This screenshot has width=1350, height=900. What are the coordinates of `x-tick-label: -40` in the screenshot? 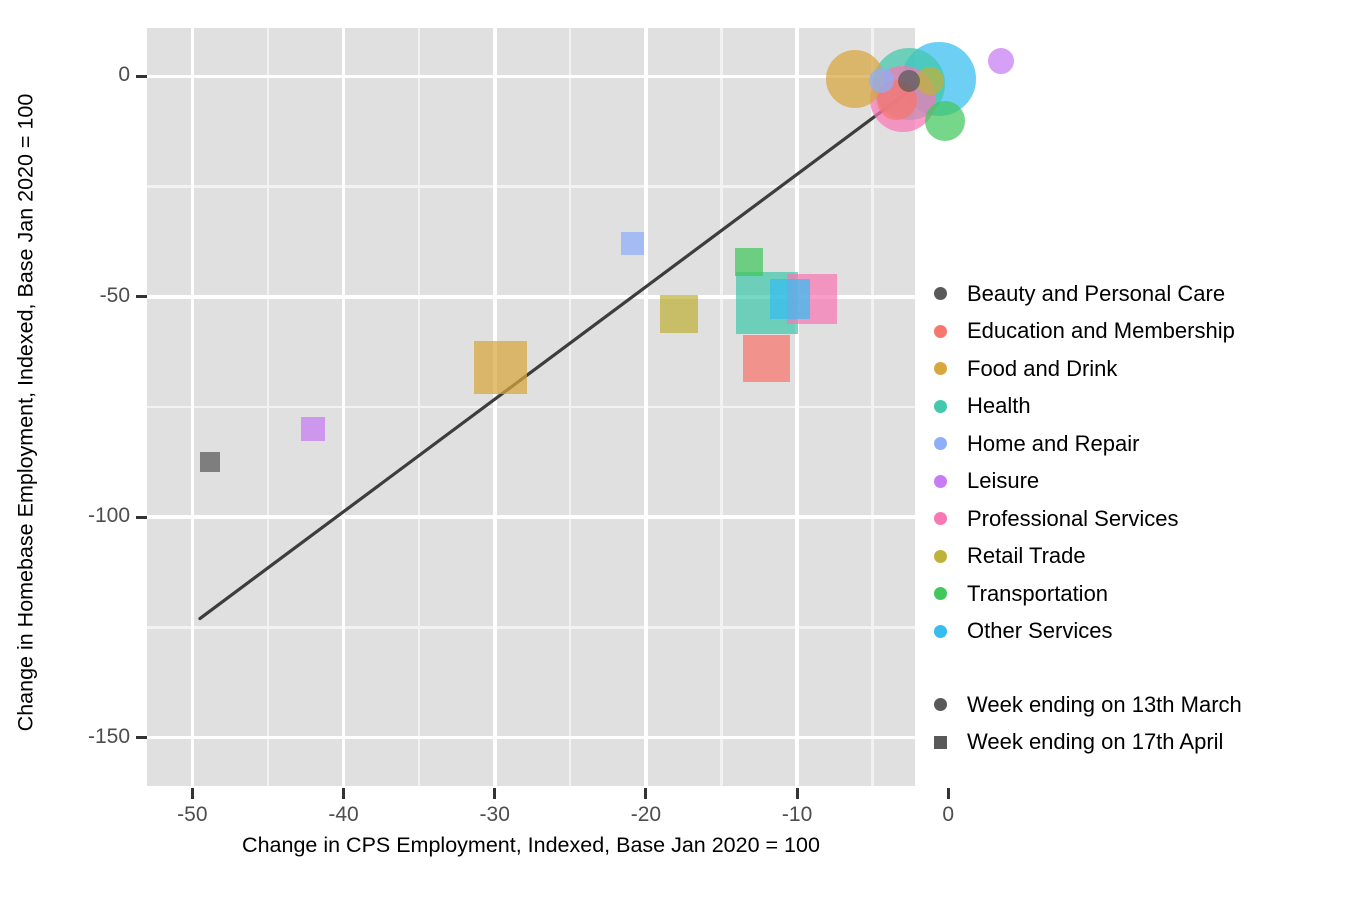 It's located at (343, 814).